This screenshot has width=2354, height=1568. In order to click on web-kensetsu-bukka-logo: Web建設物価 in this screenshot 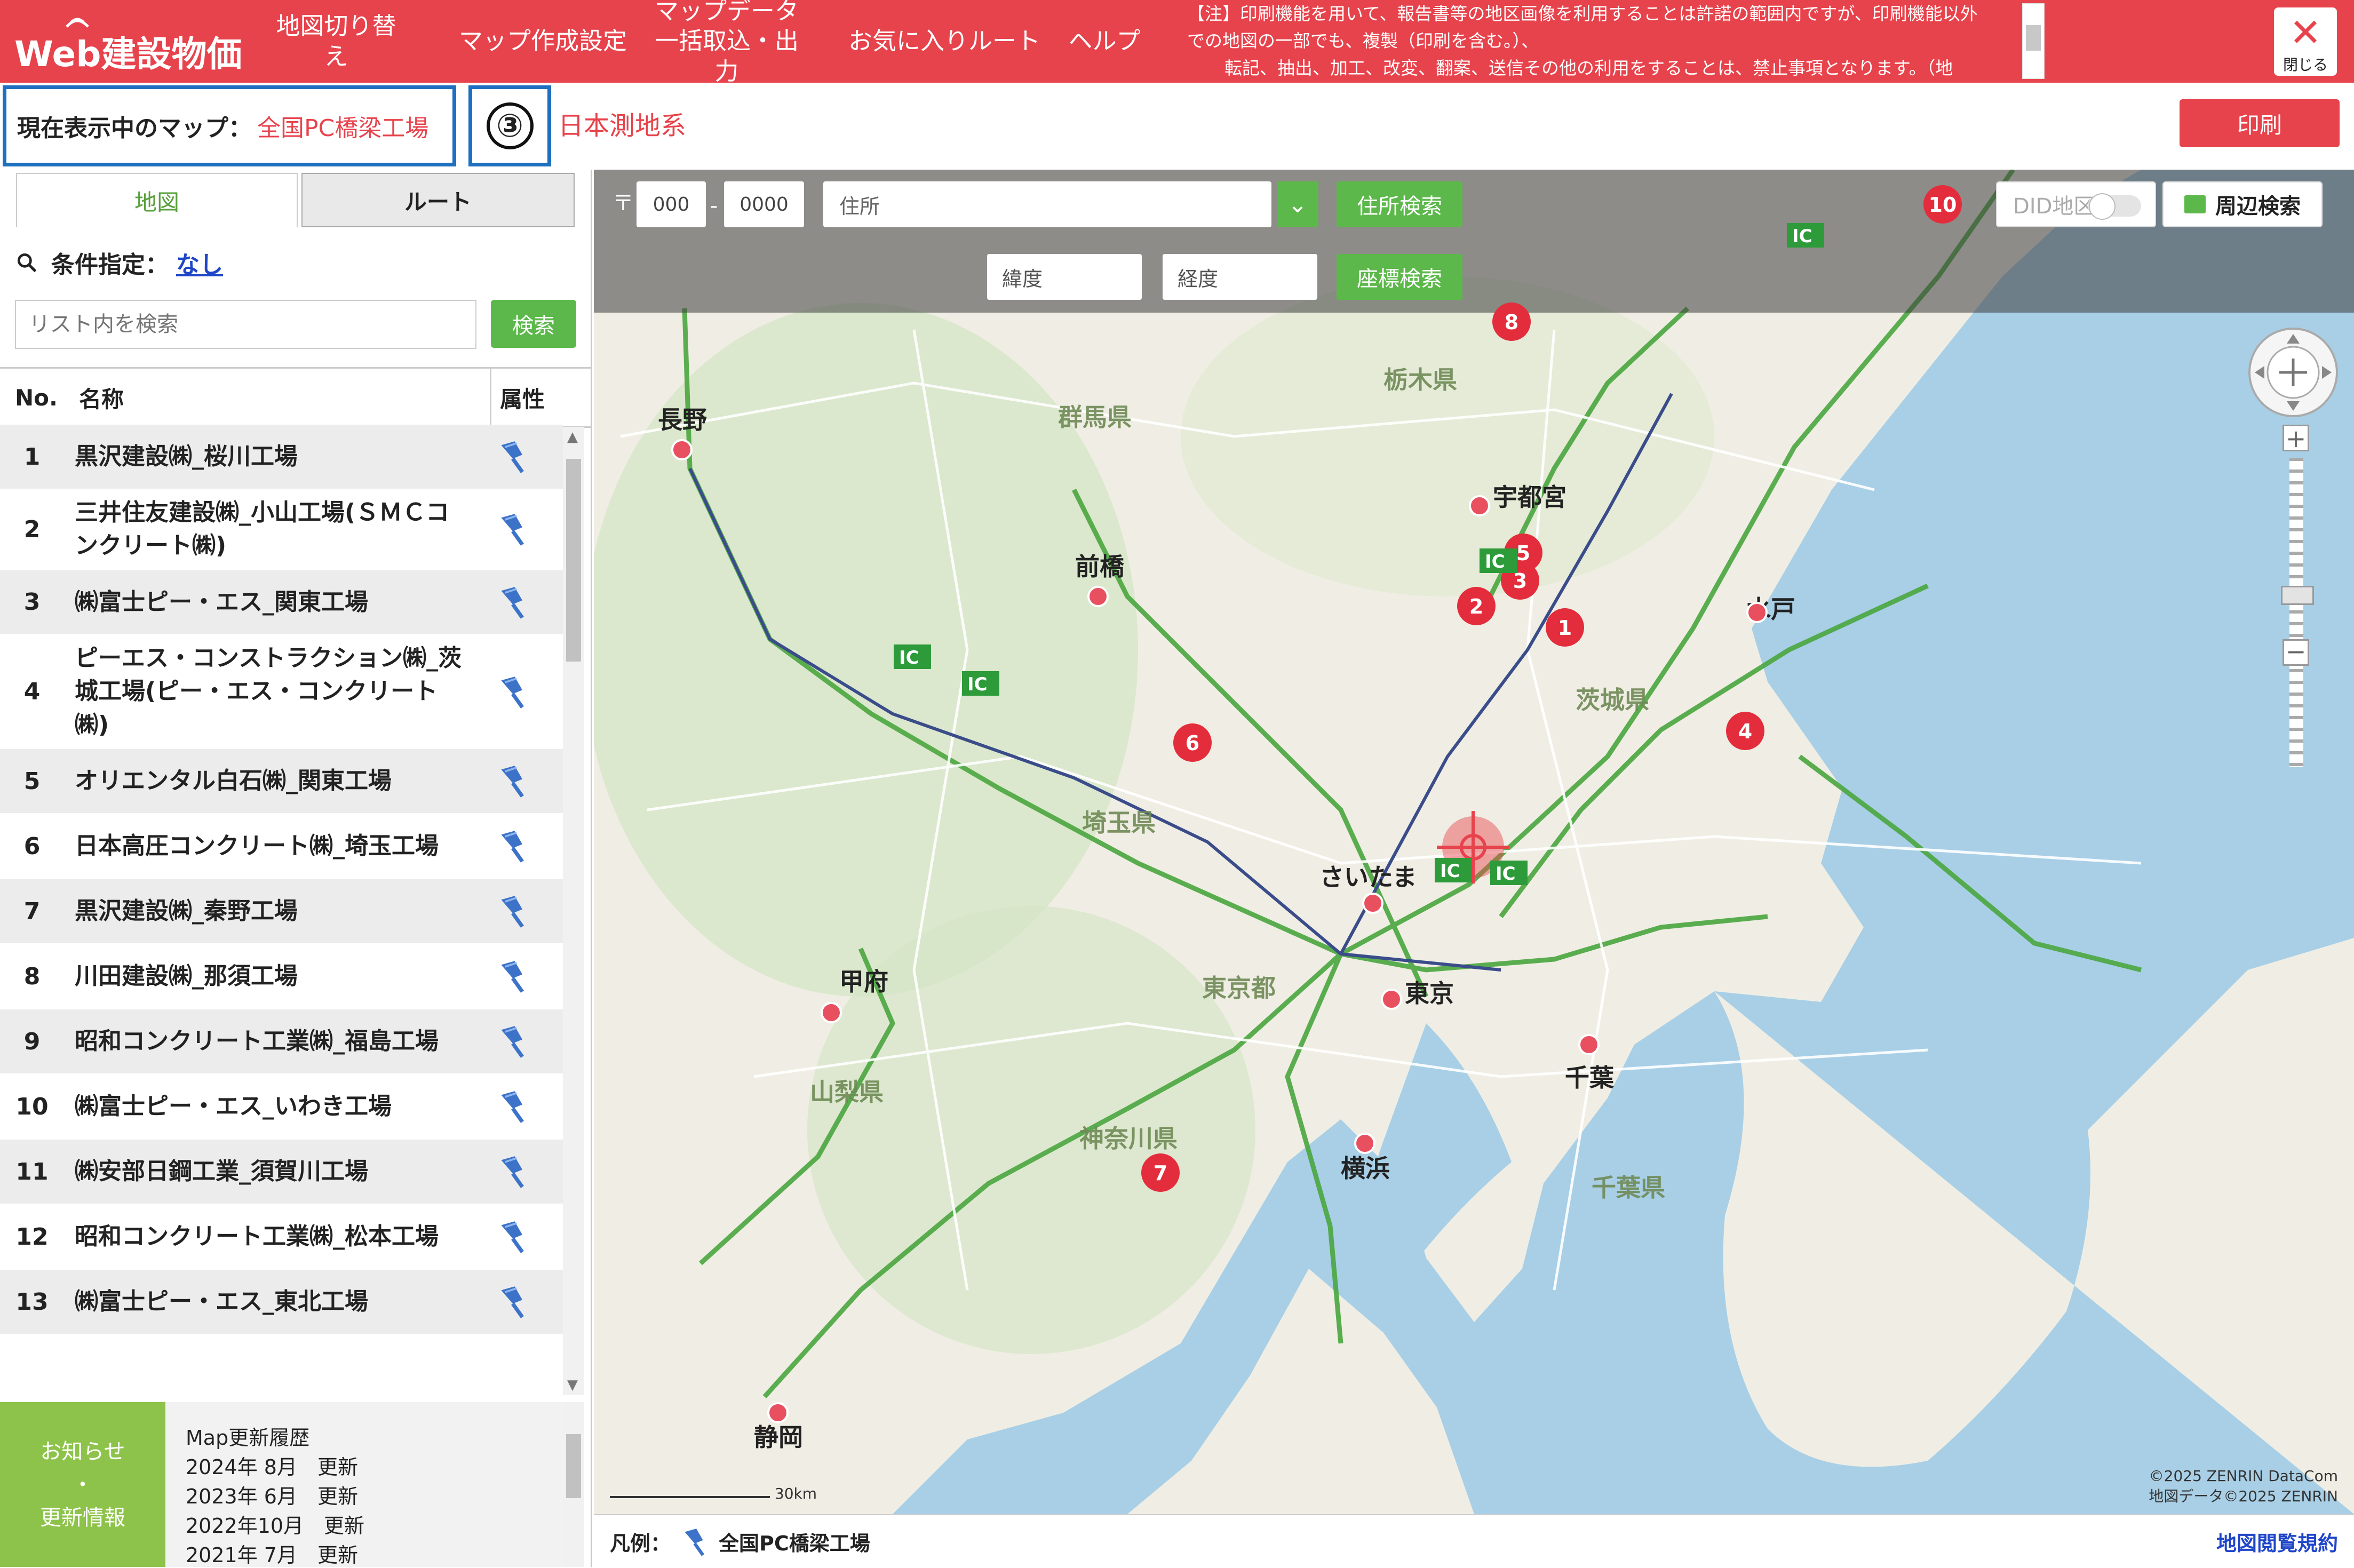, I will do `click(130, 41)`.